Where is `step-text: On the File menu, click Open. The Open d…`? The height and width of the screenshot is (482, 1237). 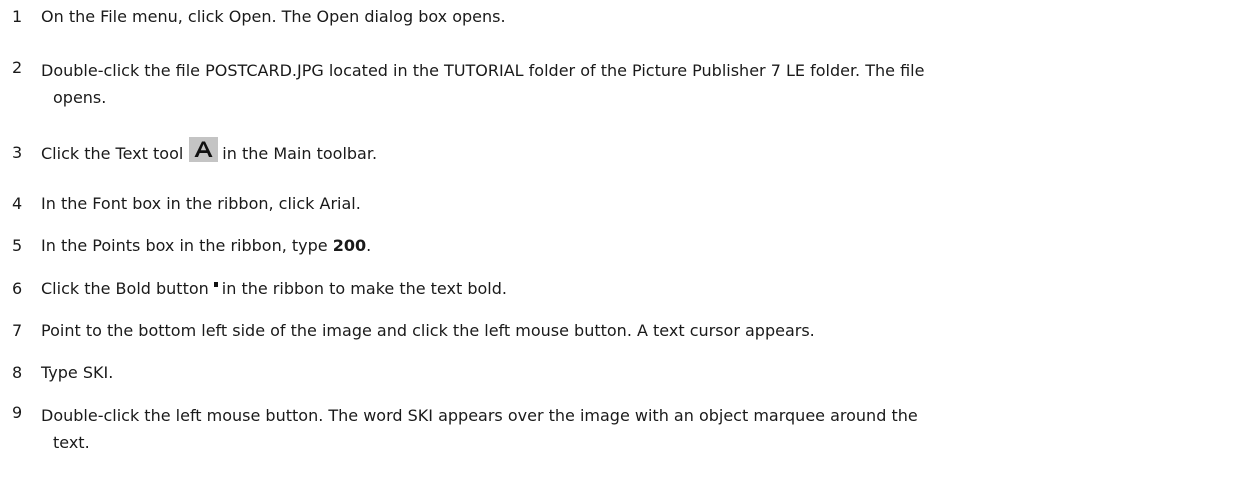 step-text: On the File menu, click Open. The Open d… is located at coordinates (273, 16).